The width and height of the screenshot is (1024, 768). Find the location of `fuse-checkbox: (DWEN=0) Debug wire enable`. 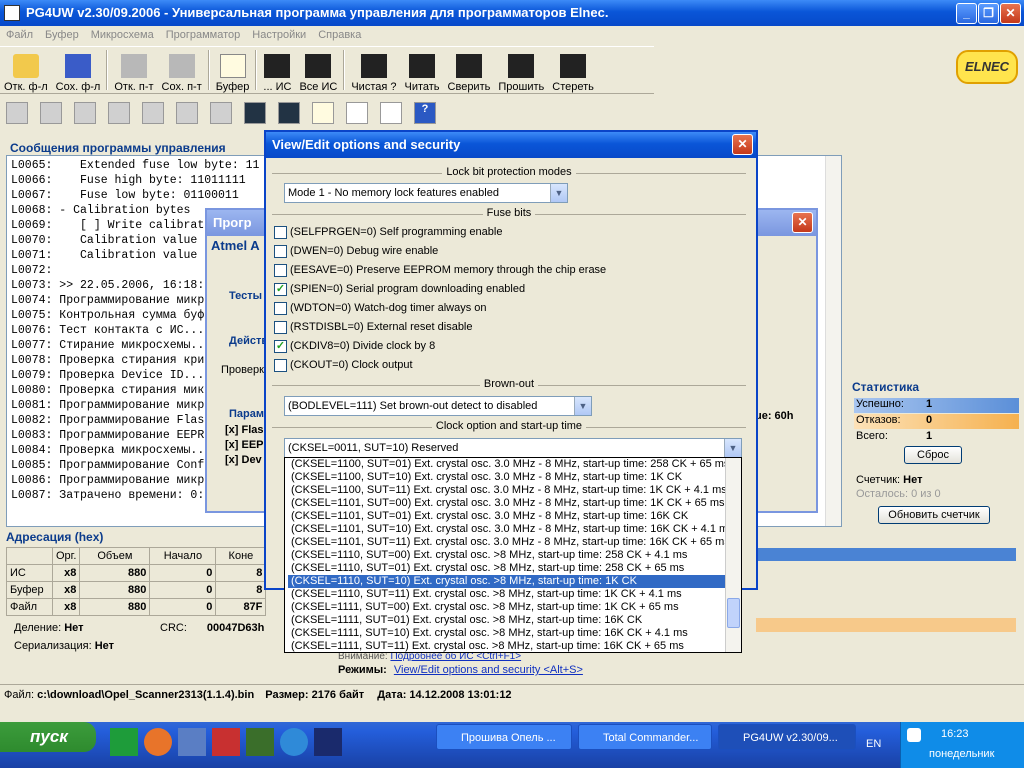

fuse-checkbox: (DWEN=0) Debug wire enable is located at coordinates (356, 251).